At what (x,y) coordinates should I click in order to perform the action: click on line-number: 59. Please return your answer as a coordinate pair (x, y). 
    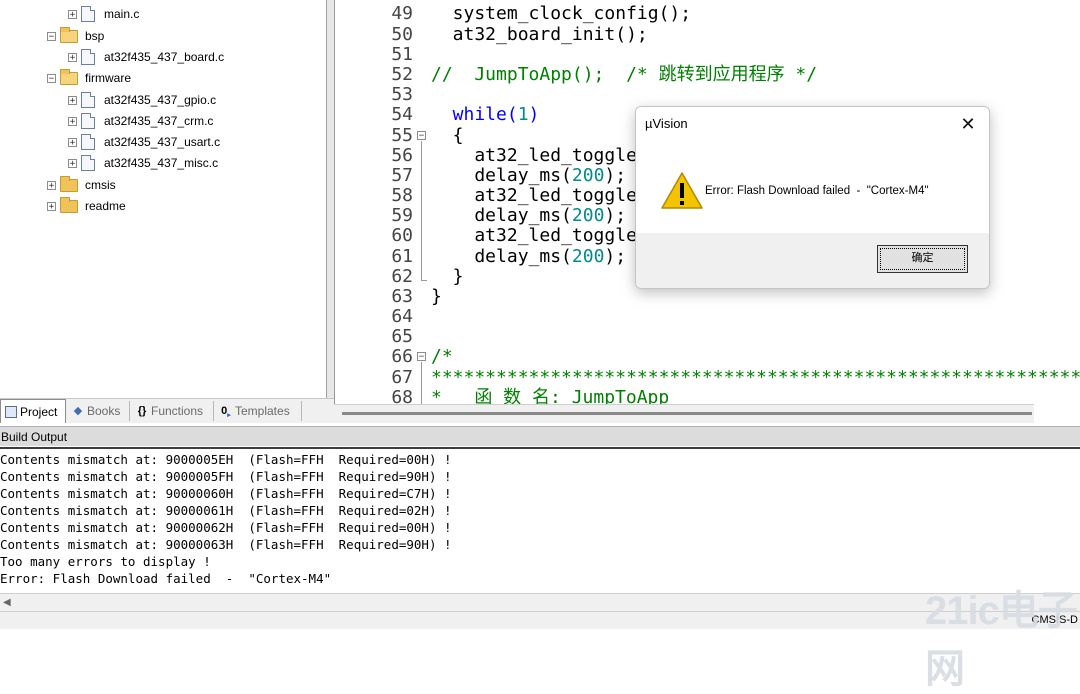
    Looking at the image, I should click on (402, 215).